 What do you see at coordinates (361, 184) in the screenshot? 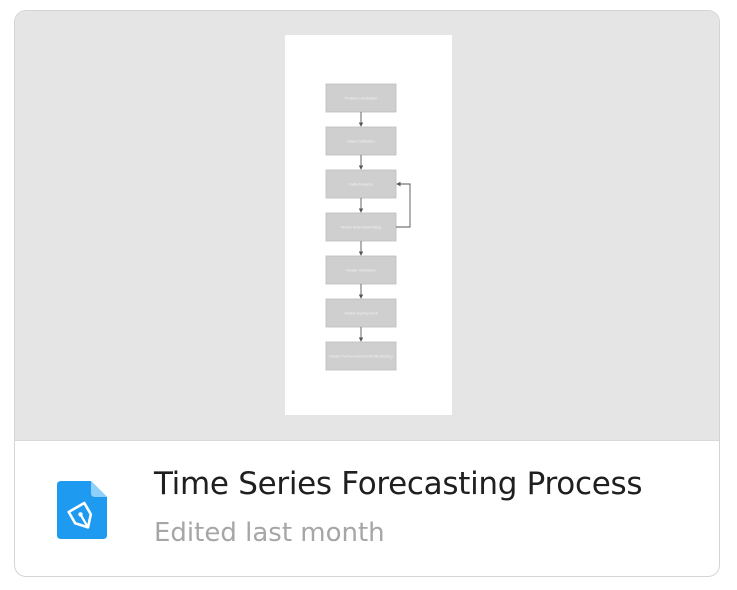
I see `flow-step-label: Data Analysis` at bounding box center [361, 184].